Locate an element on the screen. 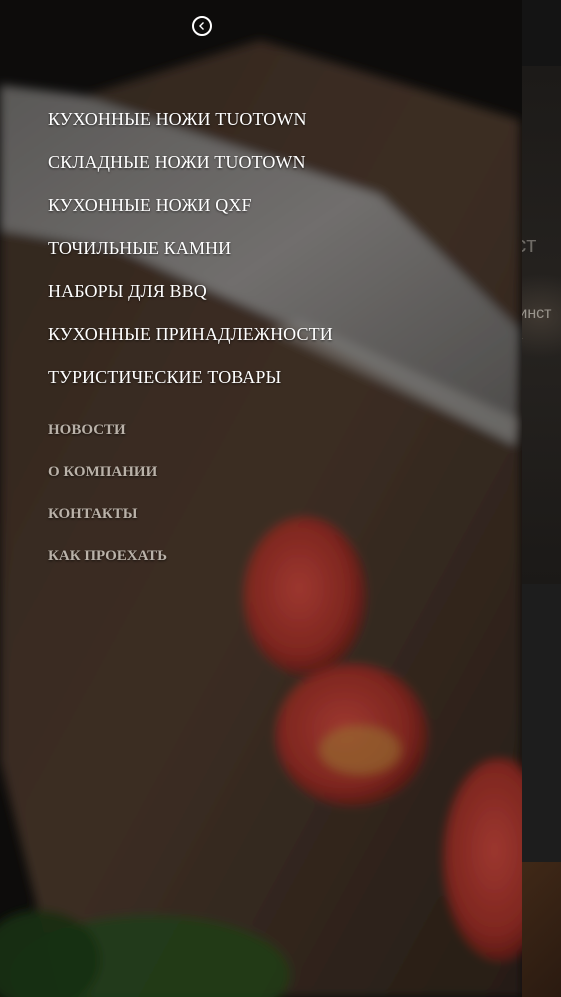 The height and width of the screenshot is (997, 561). menu-item-sharpening-stones: ТОЧИЛЬНЫЕ КАМНИ is located at coordinates (190, 258).